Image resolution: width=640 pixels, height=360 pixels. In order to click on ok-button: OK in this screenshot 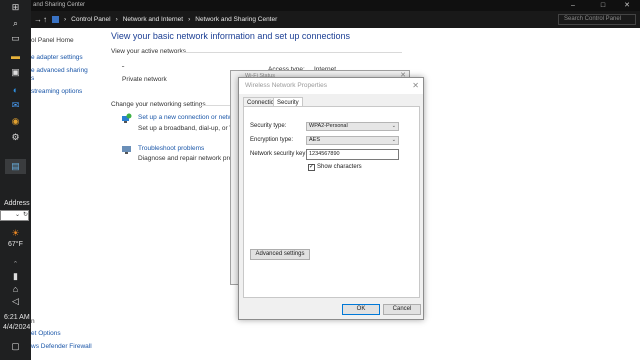, I will do `click(361, 309)`.